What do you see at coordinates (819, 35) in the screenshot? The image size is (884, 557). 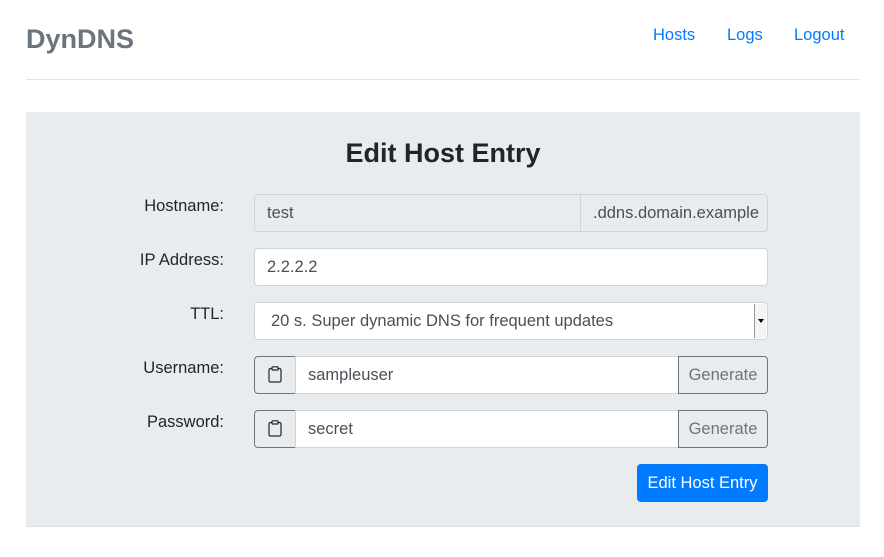 I see `nav-link-logout: Logout` at bounding box center [819, 35].